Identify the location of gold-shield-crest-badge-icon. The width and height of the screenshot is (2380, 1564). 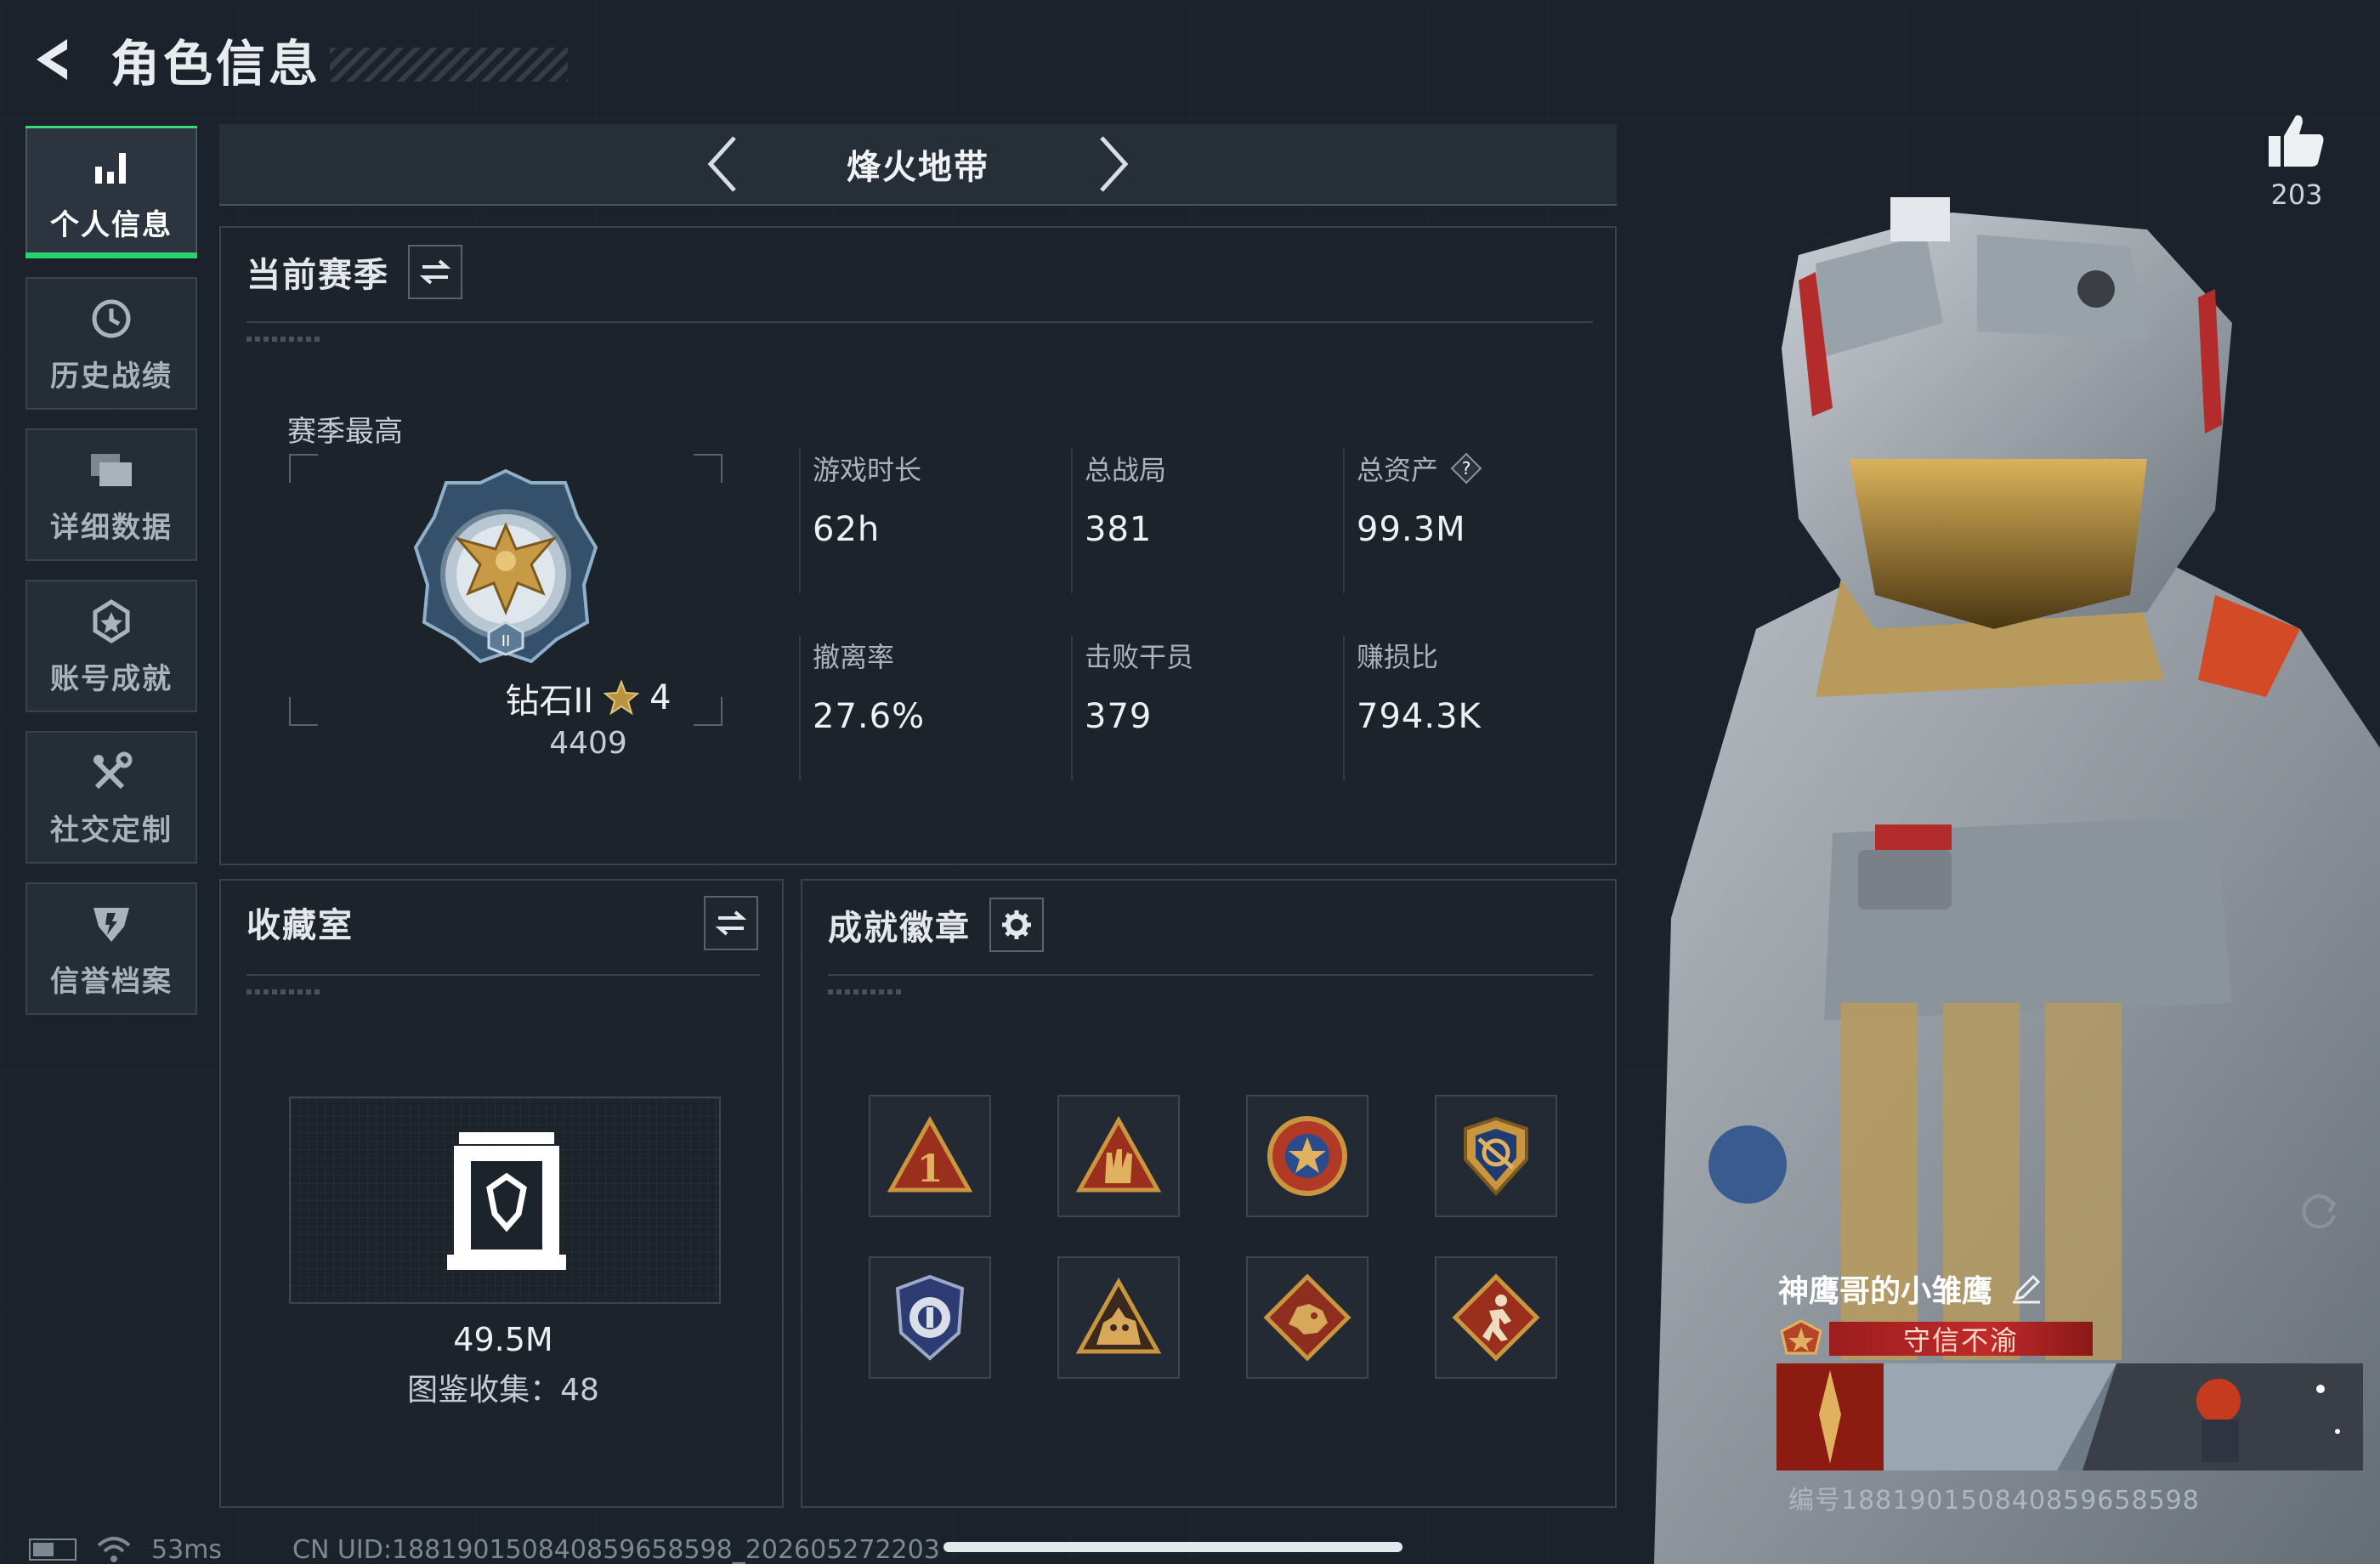
(1496, 1156).